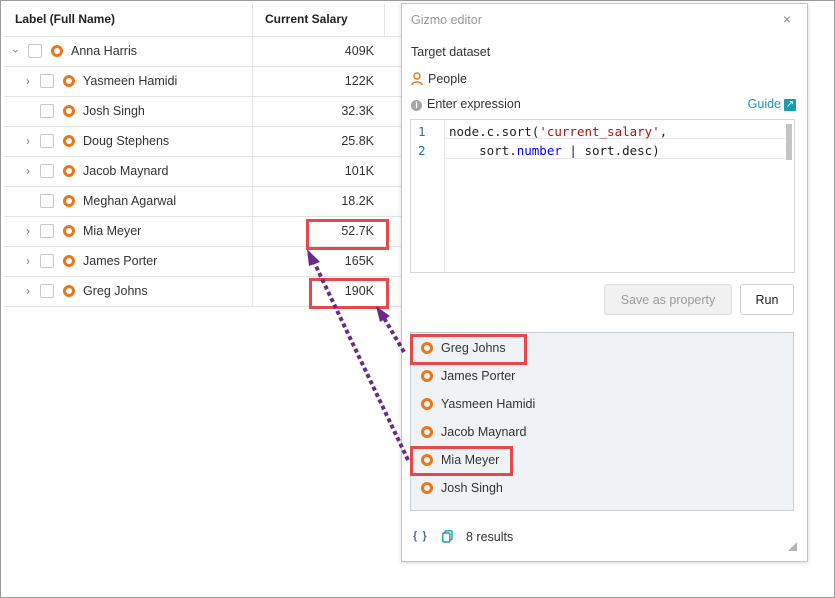 The image size is (835, 598). Describe the element at coordinates (357, 141) in the screenshot. I see `row-salary: 25.8K` at that location.